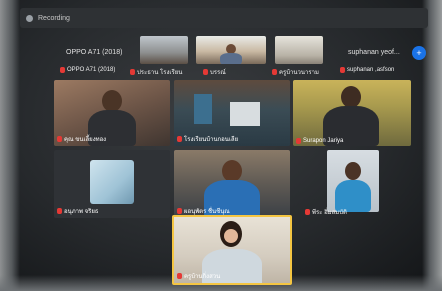 This screenshot has height=291, width=442. What do you see at coordinates (78, 211) in the screenshot?
I see `participant-name-tag: อนุภาพ จริยธ` at bounding box center [78, 211].